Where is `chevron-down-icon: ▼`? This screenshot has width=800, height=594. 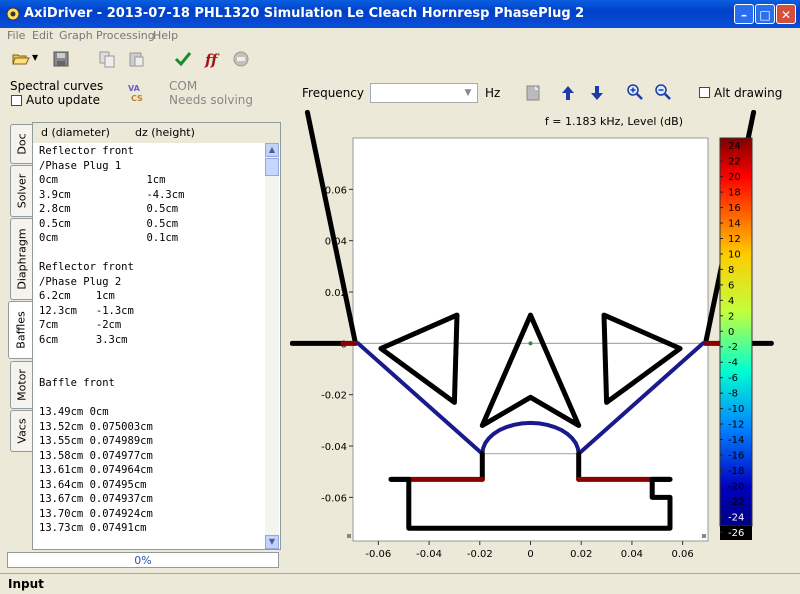 chevron-down-icon: ▼ is located at coordinates (468, 93).